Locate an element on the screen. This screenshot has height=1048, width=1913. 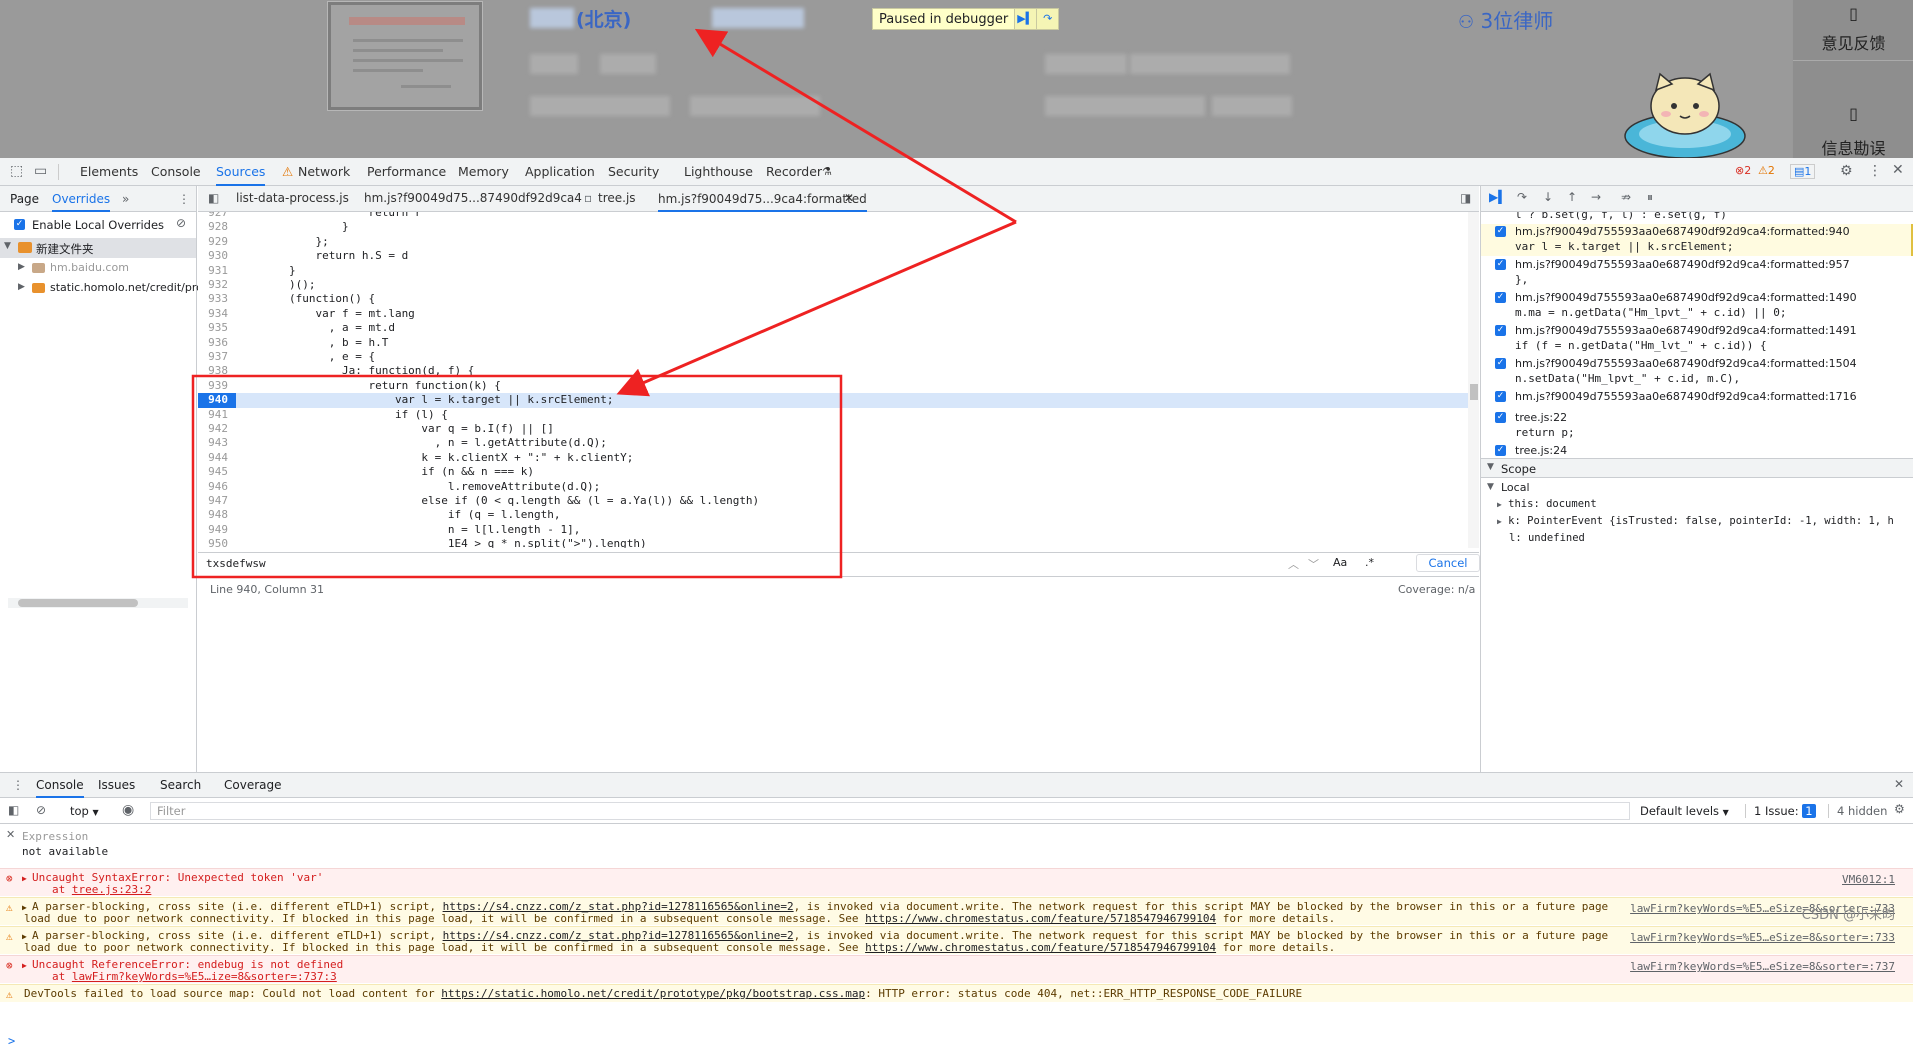
inspect-element-icon: ⬚ is located at coordinates (16, 171).